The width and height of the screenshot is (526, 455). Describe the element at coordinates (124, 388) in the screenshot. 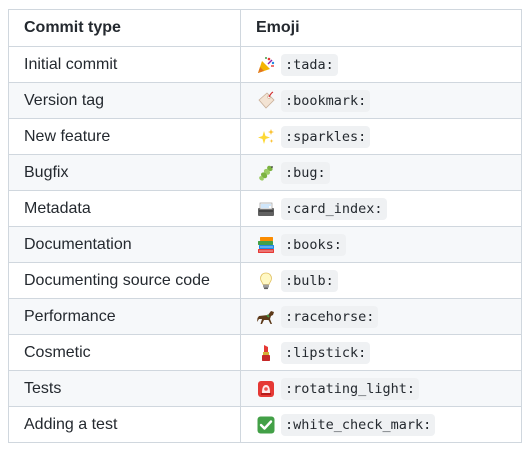

I see `commit-type-cell: Tests` at that location.